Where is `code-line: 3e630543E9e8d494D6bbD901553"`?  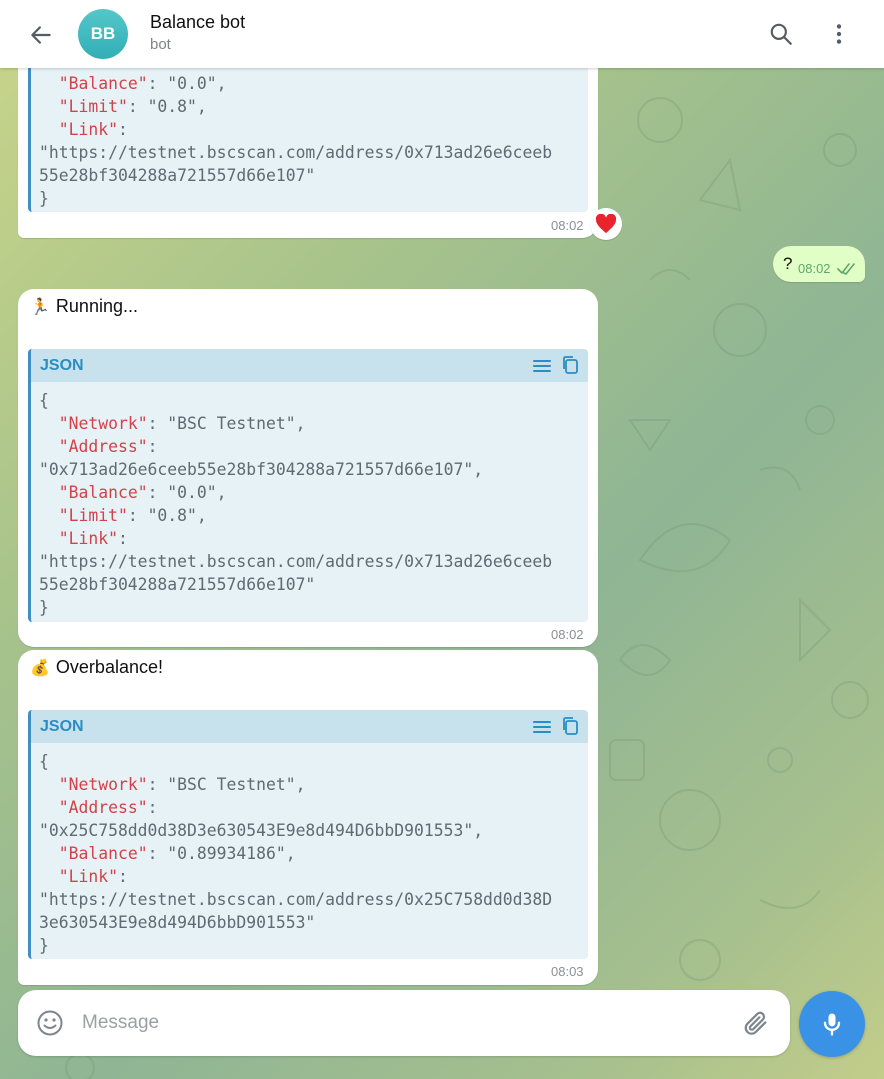
code-line: 3e630543E9e8d494D6bbD901553" is located at coordinates (177, 922).